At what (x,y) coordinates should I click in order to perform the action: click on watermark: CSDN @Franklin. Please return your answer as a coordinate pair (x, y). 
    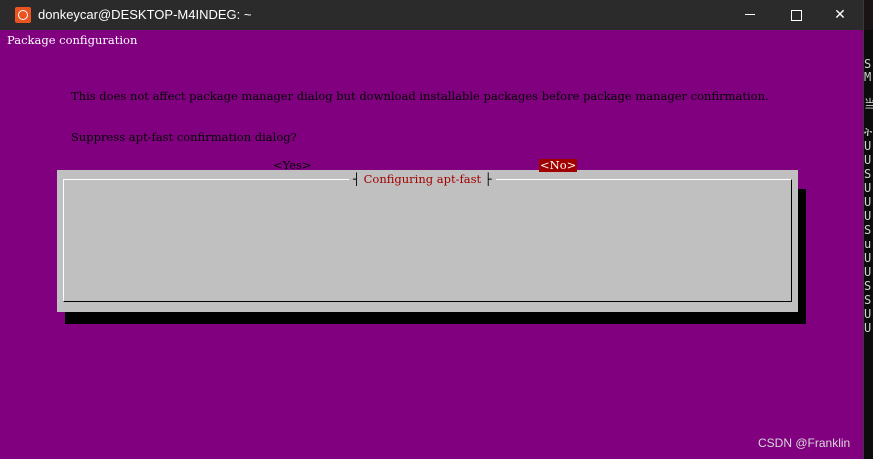
    Looking at the image, I should click on (804, 443).